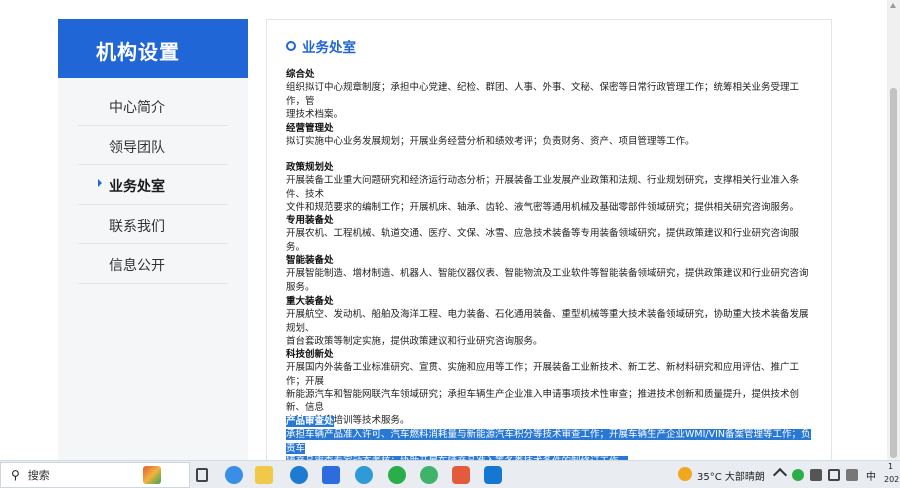 This screenshot has width=900, height=488. Describe the element at coordinates (450, 474) in the screenshot. I see `taskbar: ⚲ 搜索 35°C 大部晴朗 中 1 202` at that location.